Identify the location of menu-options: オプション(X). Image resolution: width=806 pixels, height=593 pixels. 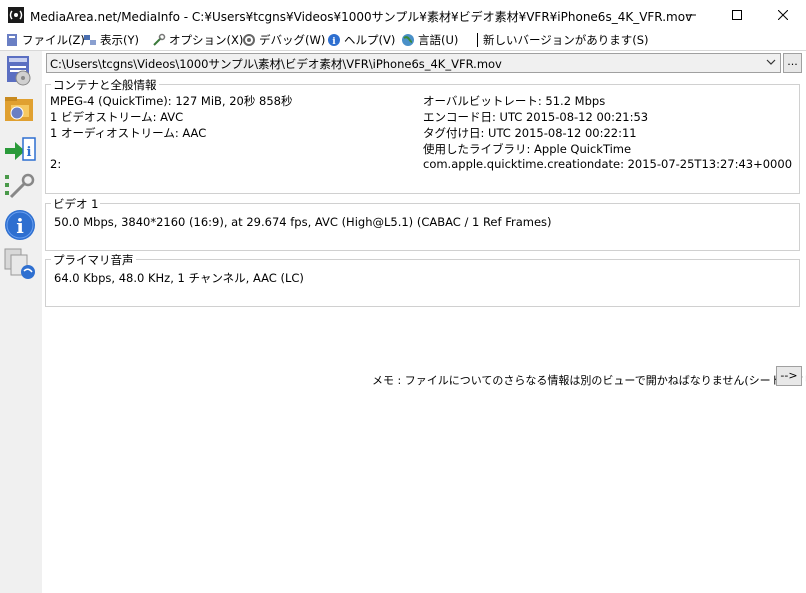
(197, 40).